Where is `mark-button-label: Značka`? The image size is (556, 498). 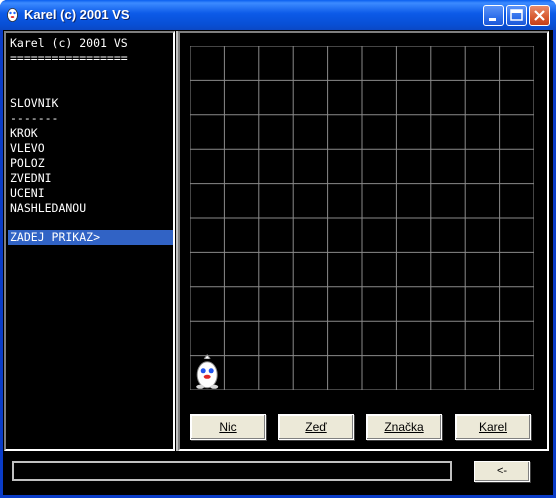 mark-button-label: Značka is located at coordinates (404, 427).